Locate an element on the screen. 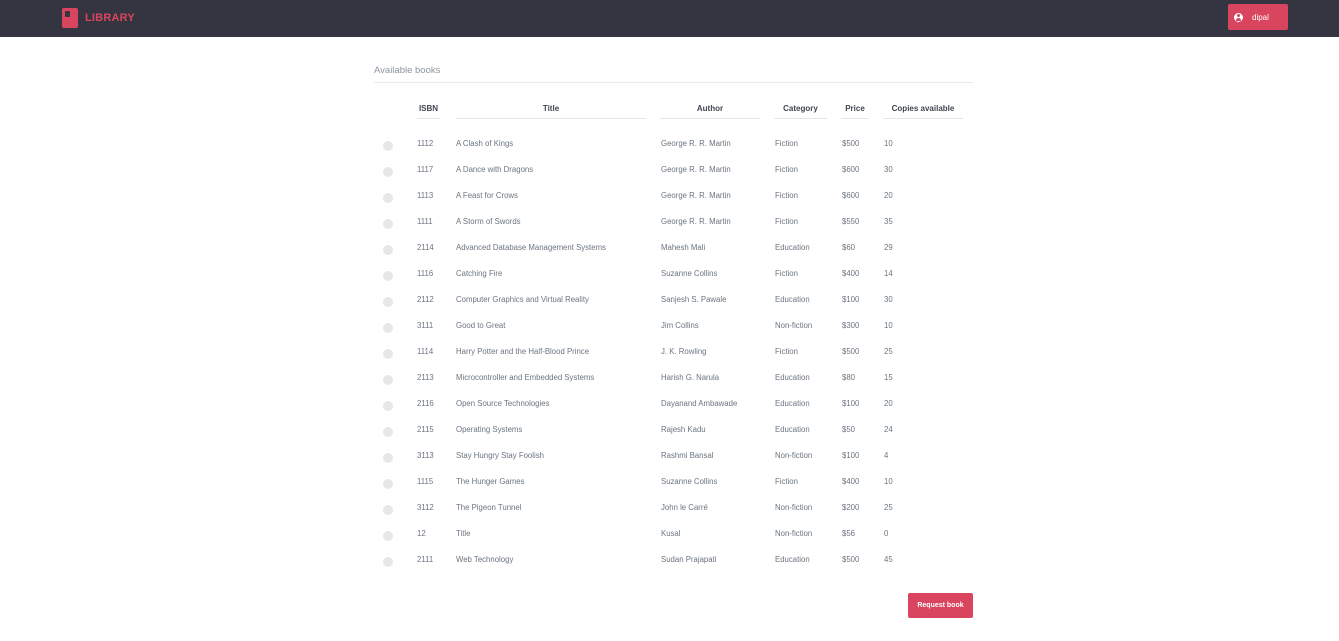  column-header: ISBN is located at coordinates (428, 111).